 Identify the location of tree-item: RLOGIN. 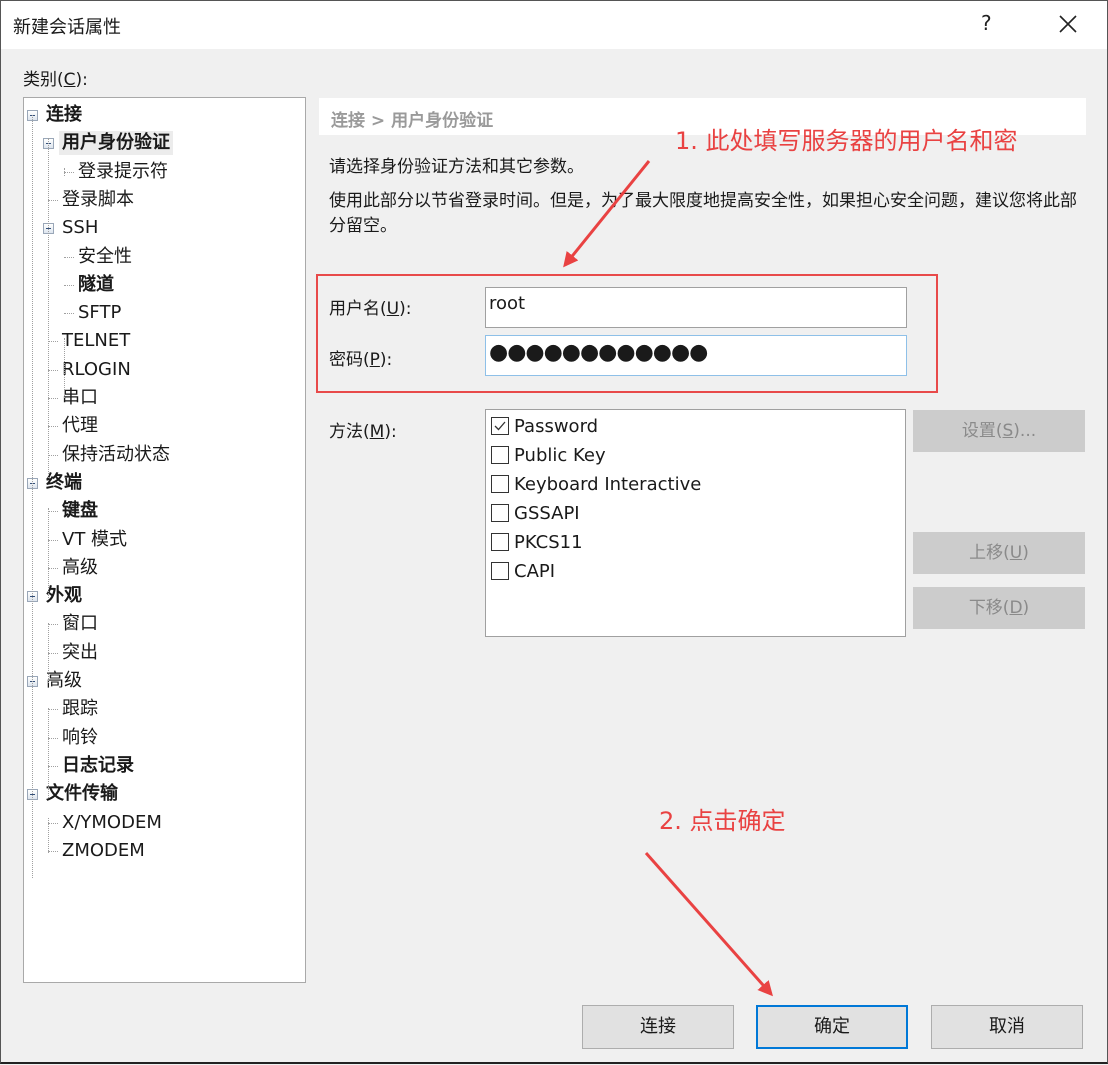
(96, 370).